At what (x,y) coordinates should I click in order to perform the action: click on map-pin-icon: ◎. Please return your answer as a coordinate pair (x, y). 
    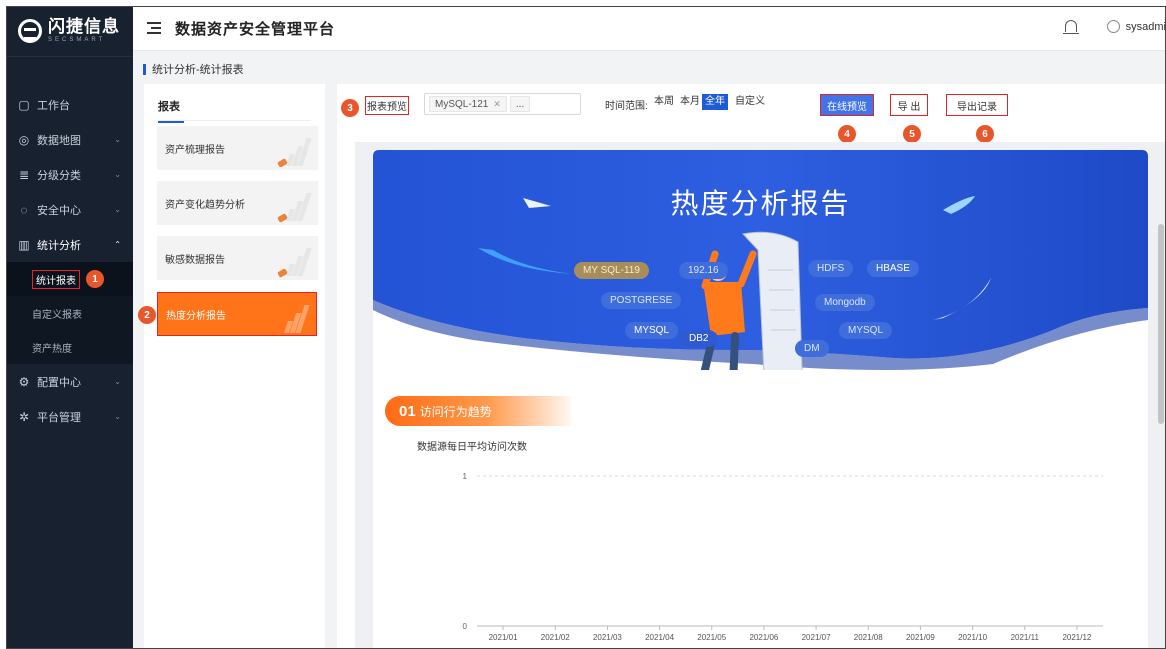
    Looking at the image, I should click on (24, 139).